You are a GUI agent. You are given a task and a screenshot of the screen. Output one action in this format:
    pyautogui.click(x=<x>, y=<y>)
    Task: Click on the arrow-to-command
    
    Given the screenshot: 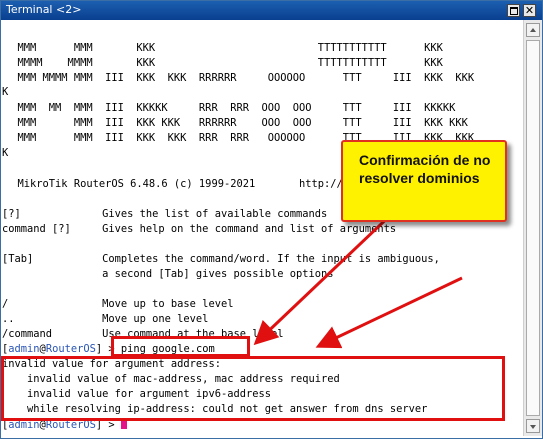 What is the action you would take?
    pyautogui.click(x=326, y=276)
    